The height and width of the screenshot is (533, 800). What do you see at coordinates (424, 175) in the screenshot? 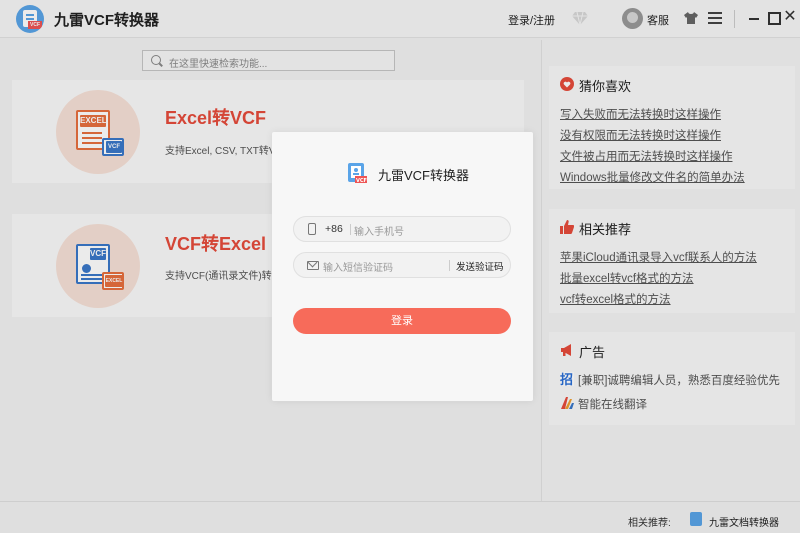
I see `modal-title: 九雷VCF转换器` at bounding box center [424, 175].